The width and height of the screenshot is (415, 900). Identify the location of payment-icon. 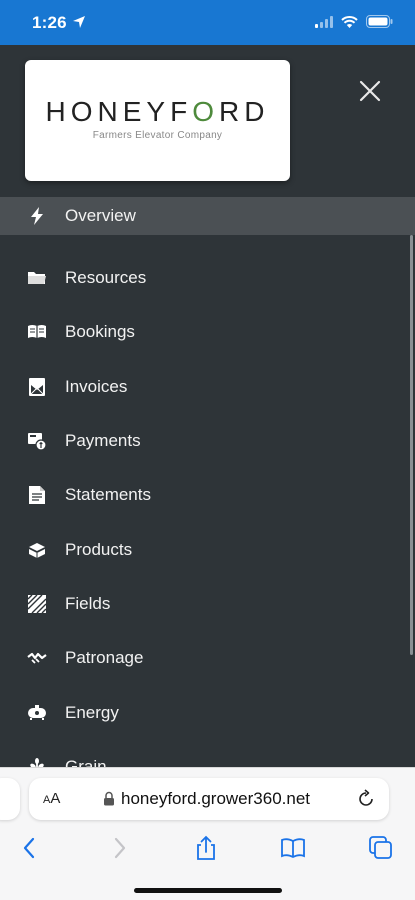
(37, 441).